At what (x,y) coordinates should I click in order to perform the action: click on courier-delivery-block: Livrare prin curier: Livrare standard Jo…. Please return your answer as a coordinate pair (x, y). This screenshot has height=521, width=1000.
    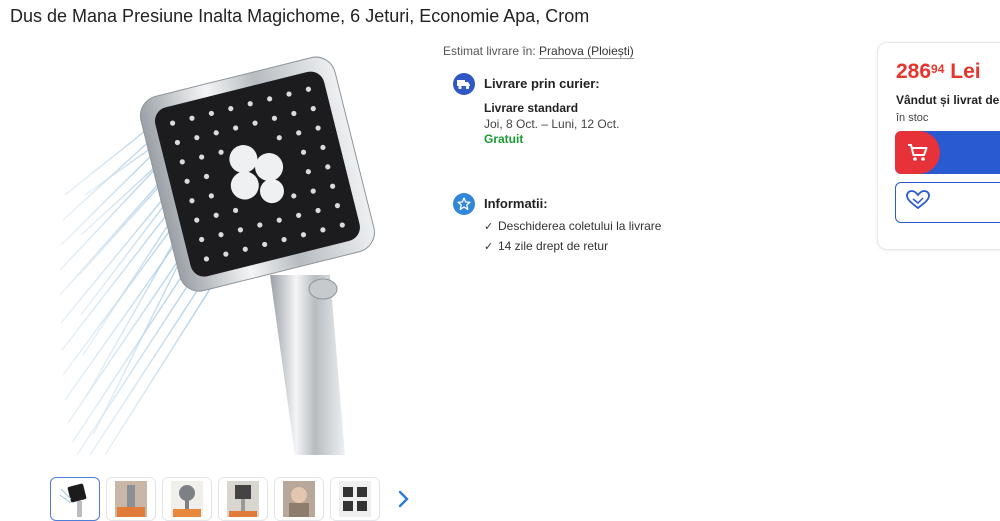
    Looking at the image, I should click on (603, 113).